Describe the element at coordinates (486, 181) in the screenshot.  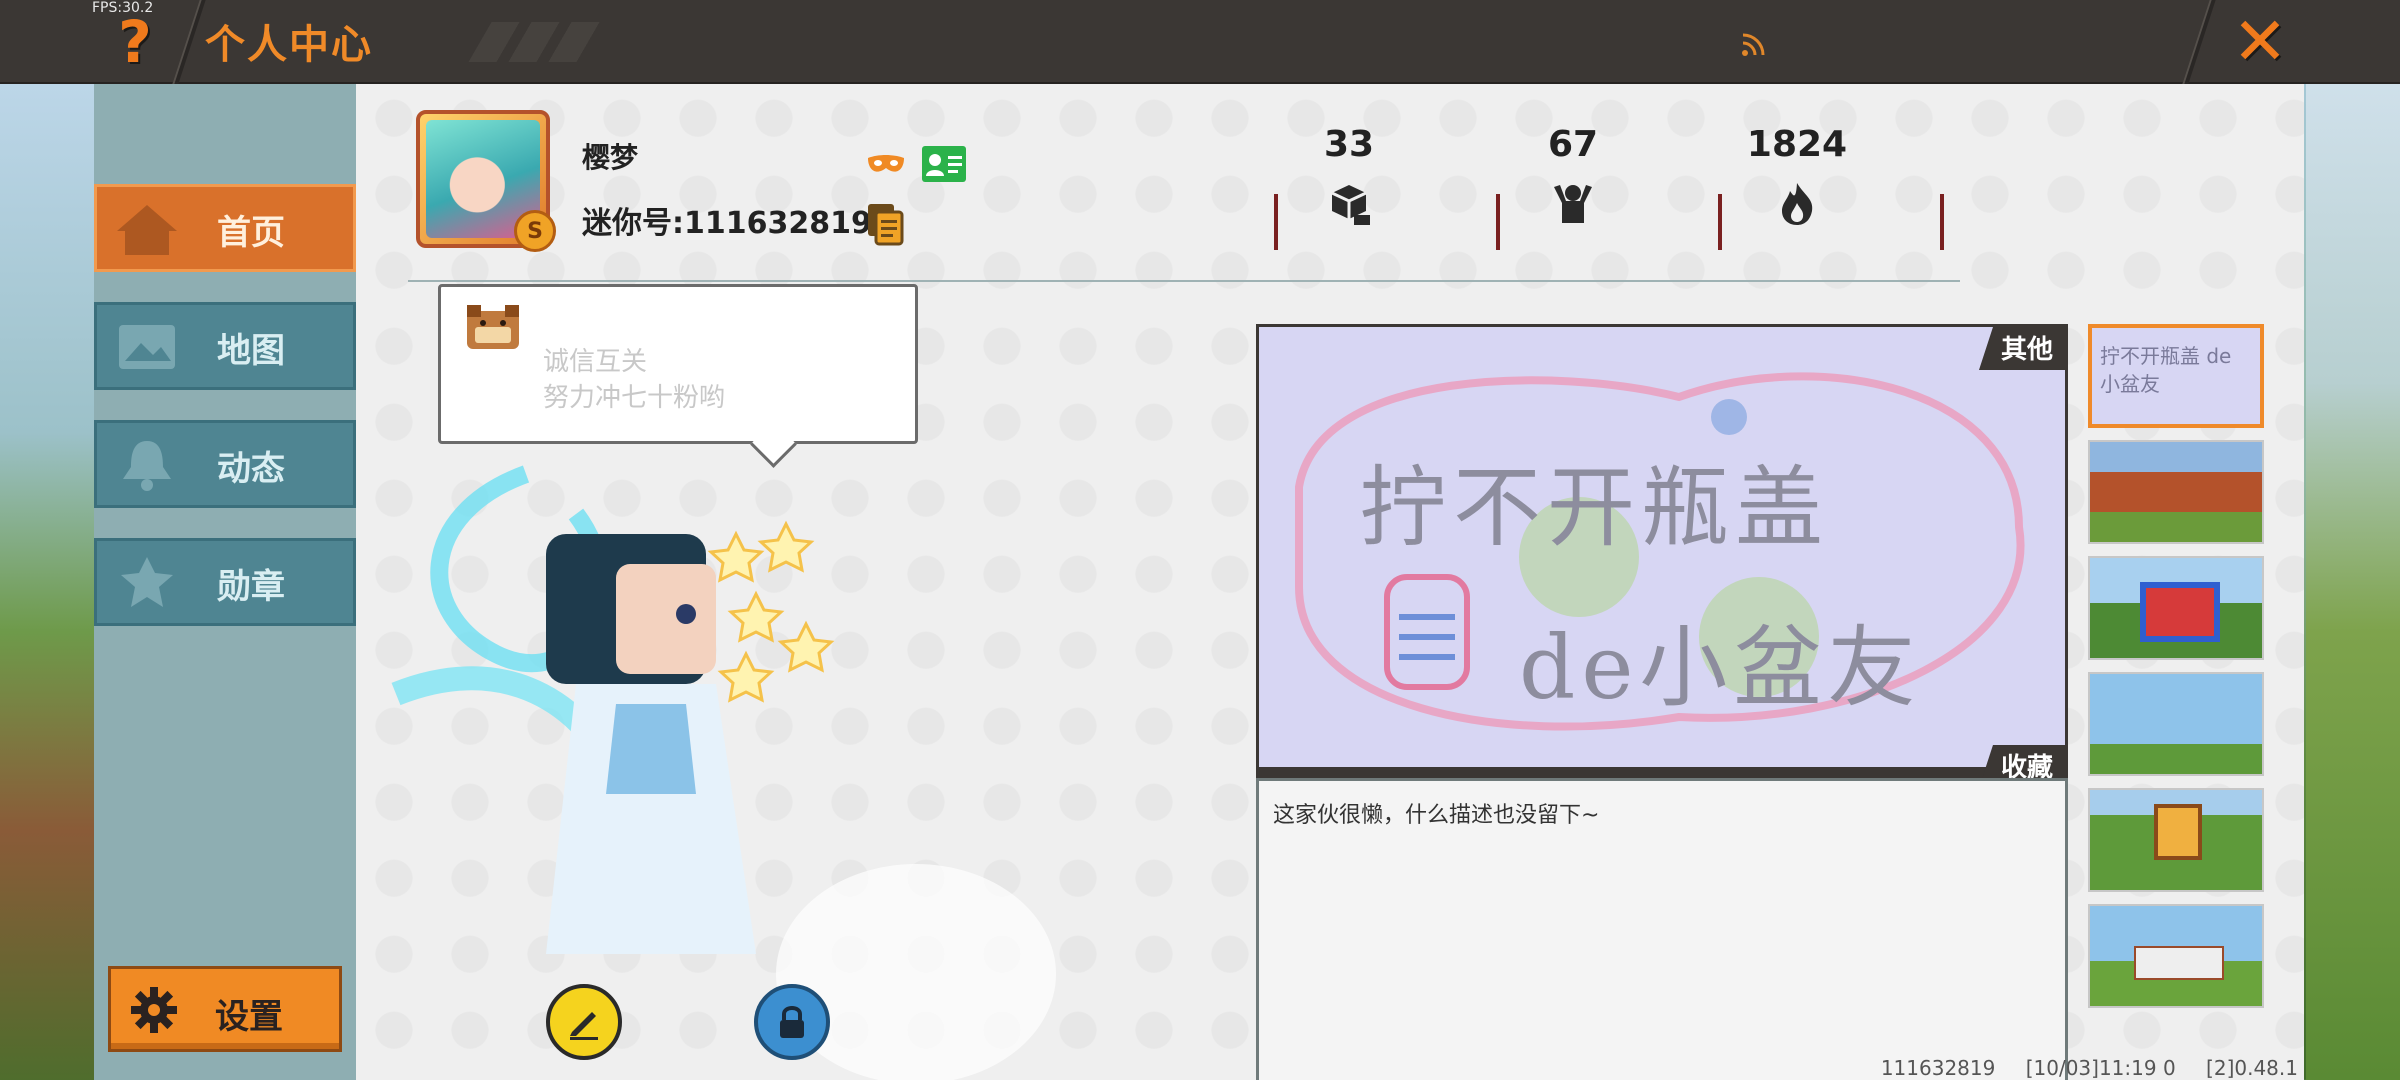
I see `avatar: S` at that location.